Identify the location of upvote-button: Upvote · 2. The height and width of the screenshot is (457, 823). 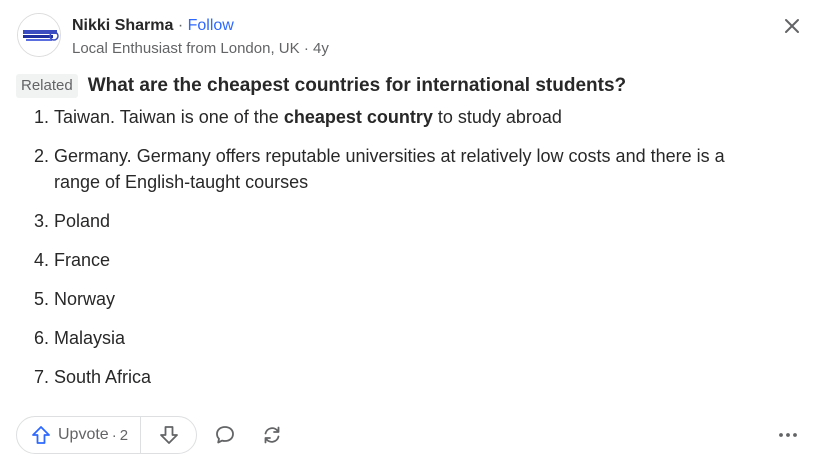
(79, 435).